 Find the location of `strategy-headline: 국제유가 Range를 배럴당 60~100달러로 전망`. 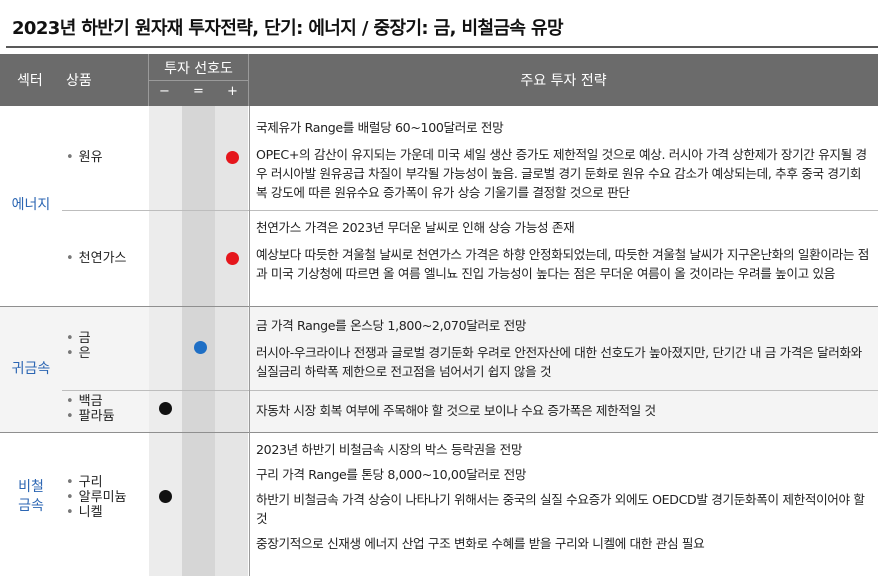

strategy-headline: 국제유가 Range를 배럴당 60~100달러로 전망 is located at coordinates (380, 127).